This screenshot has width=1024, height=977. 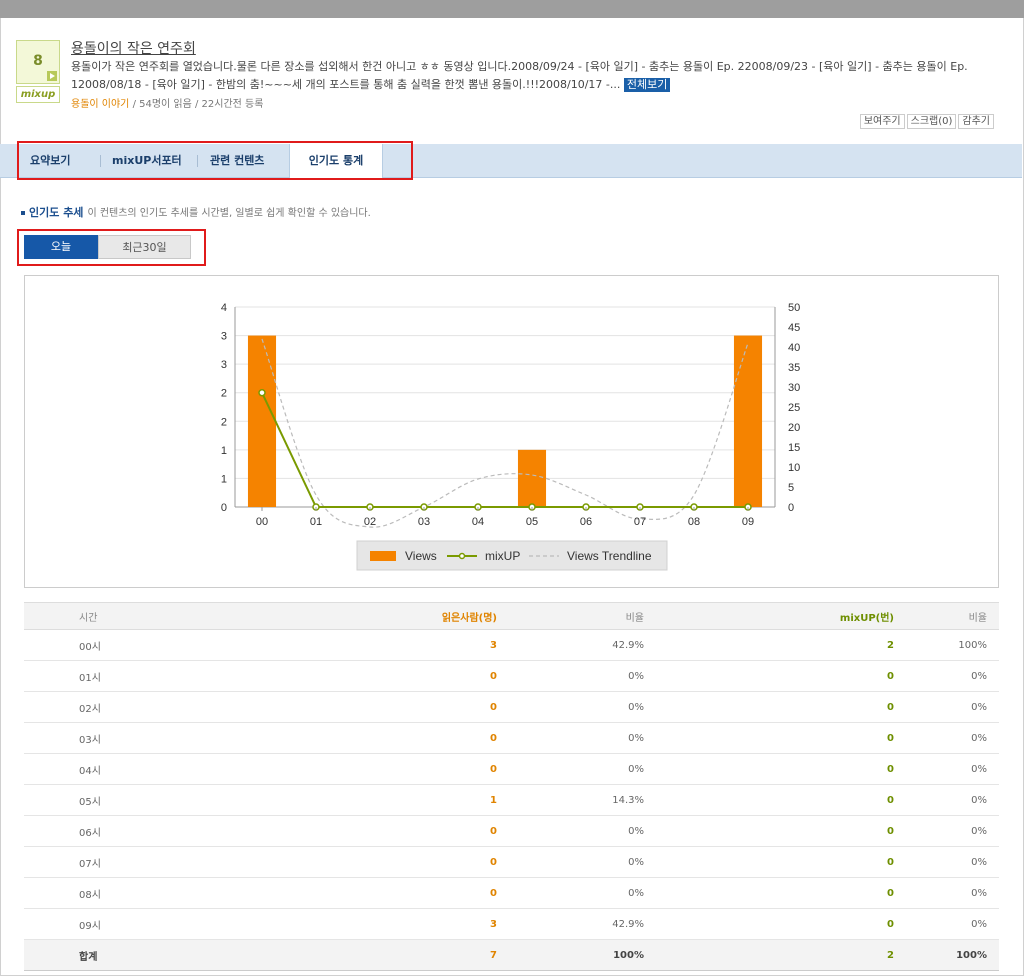 What do you see at coordinates (511, 769) in the screenshot?
I see `table-row: 04시 0 0% 0 0%` at bounding box center [511, 769].